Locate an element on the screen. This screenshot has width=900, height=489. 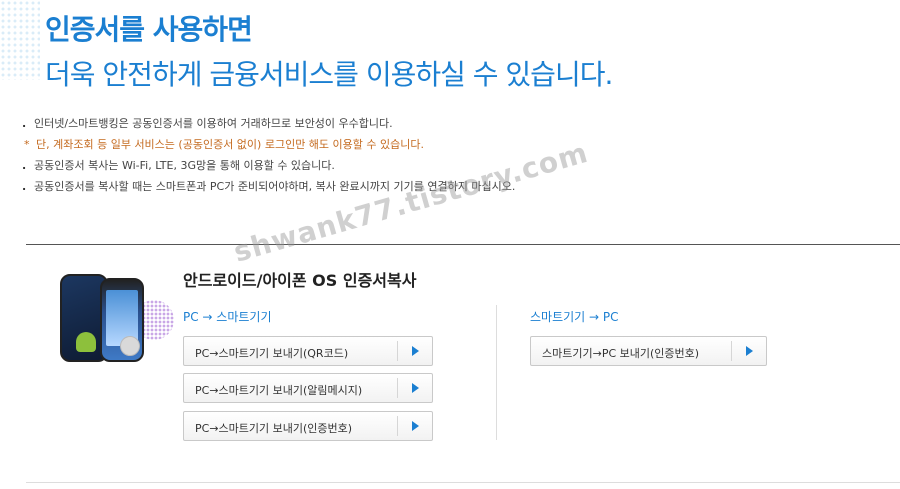
decorative-dots is located at coordinates (20, 40).